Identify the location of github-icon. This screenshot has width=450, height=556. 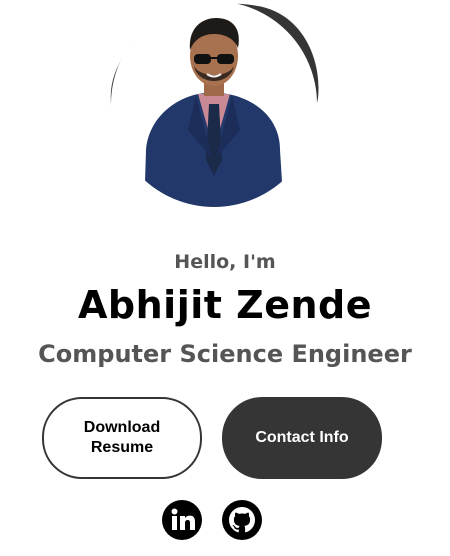
(242, 520).